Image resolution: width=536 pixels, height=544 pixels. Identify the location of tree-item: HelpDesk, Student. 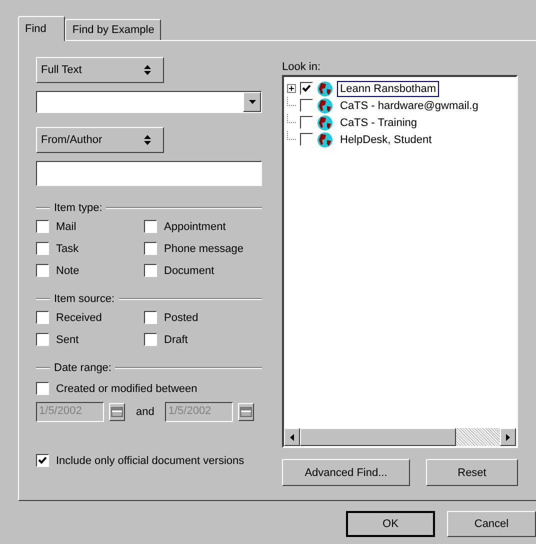
(386, 140).